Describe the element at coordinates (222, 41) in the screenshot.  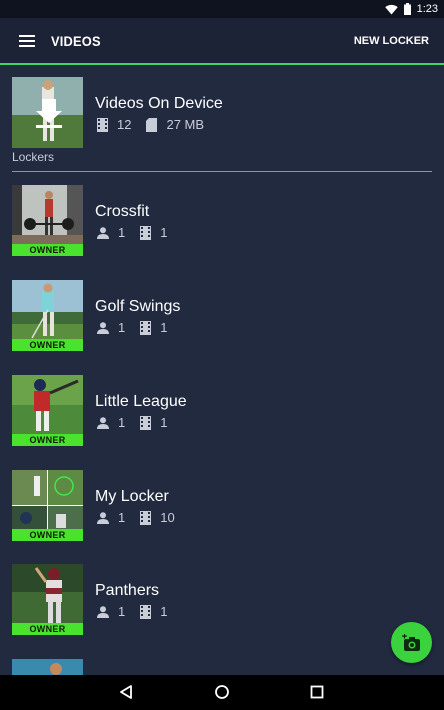
I see `app-bar: VIDEOS NEW LOCKER` at that location.